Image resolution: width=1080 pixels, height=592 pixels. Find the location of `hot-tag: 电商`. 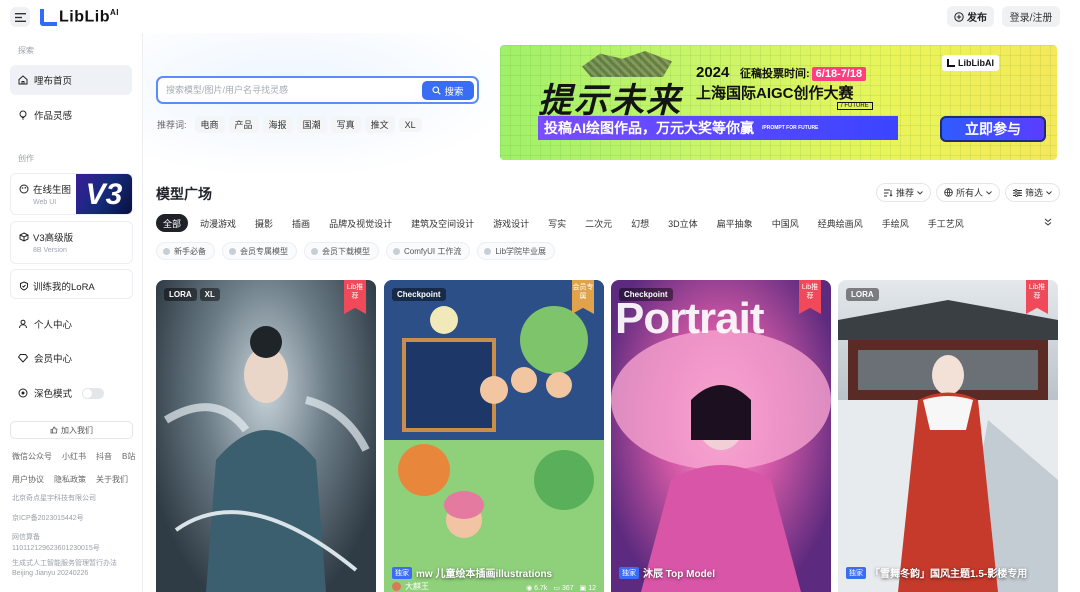

hot-tag: 电商 is located at coordinates (209, 124).